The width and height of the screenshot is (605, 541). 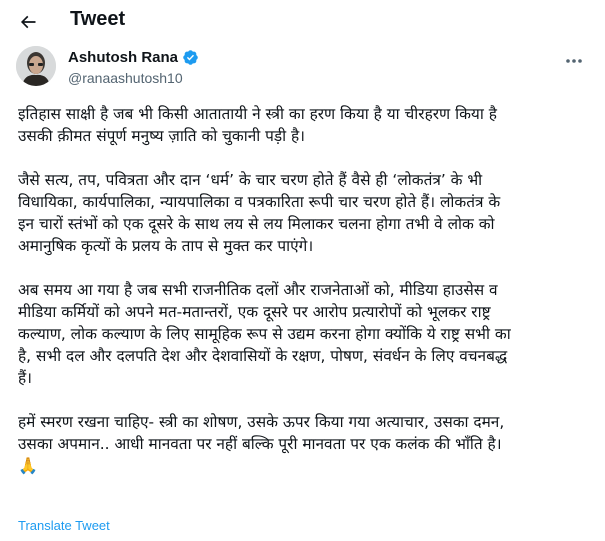 What do you see at coordinates (190, 57) in the screenshot?
I see `verified-badge-icon` at bounding box center [190, 57].